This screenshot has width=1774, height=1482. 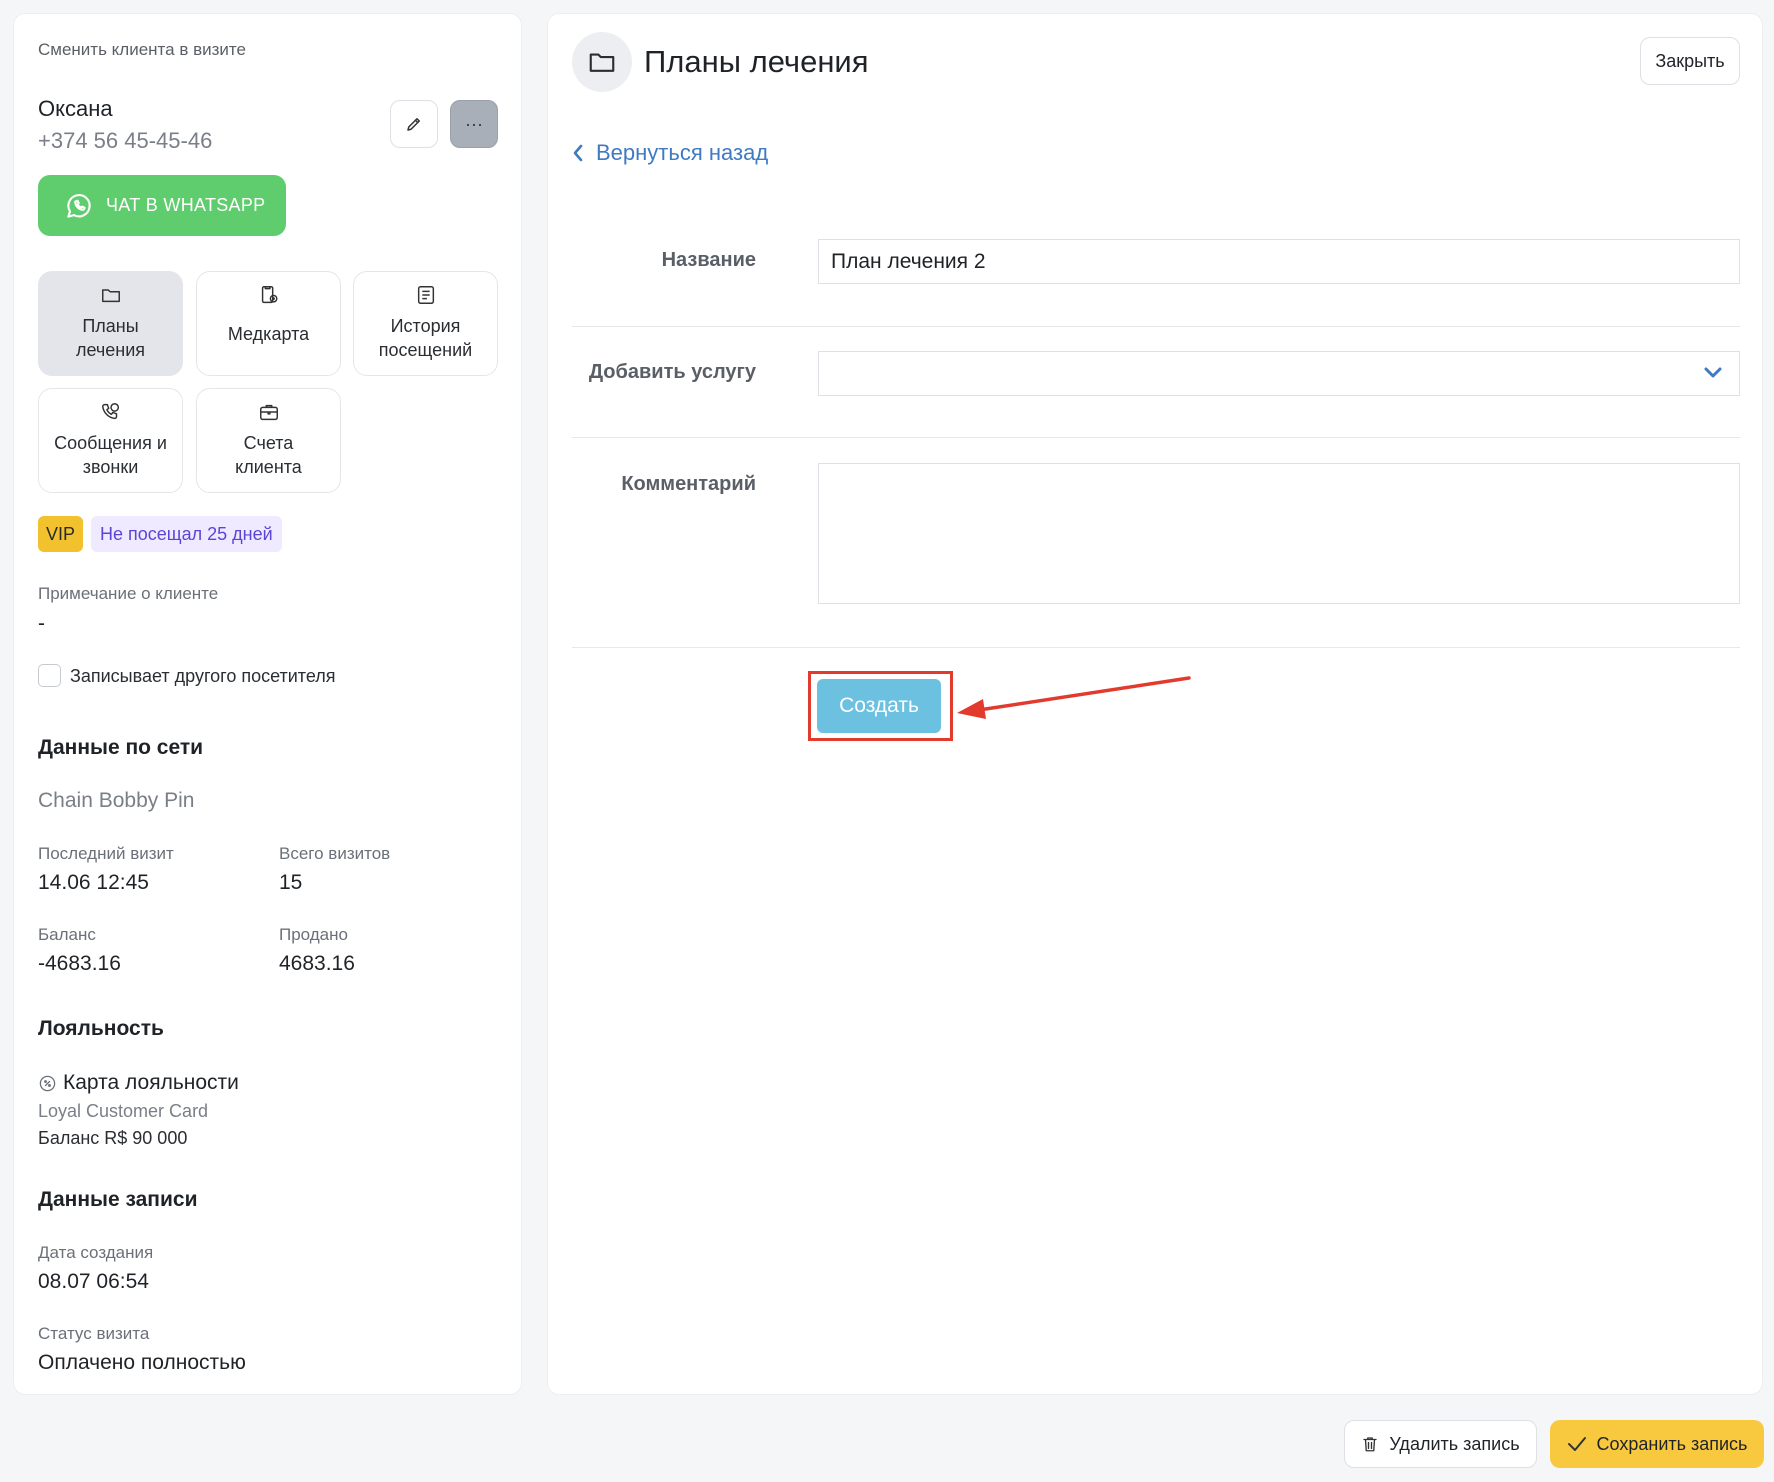 I want to click on pencil-icon, so click(x=413, y=124).